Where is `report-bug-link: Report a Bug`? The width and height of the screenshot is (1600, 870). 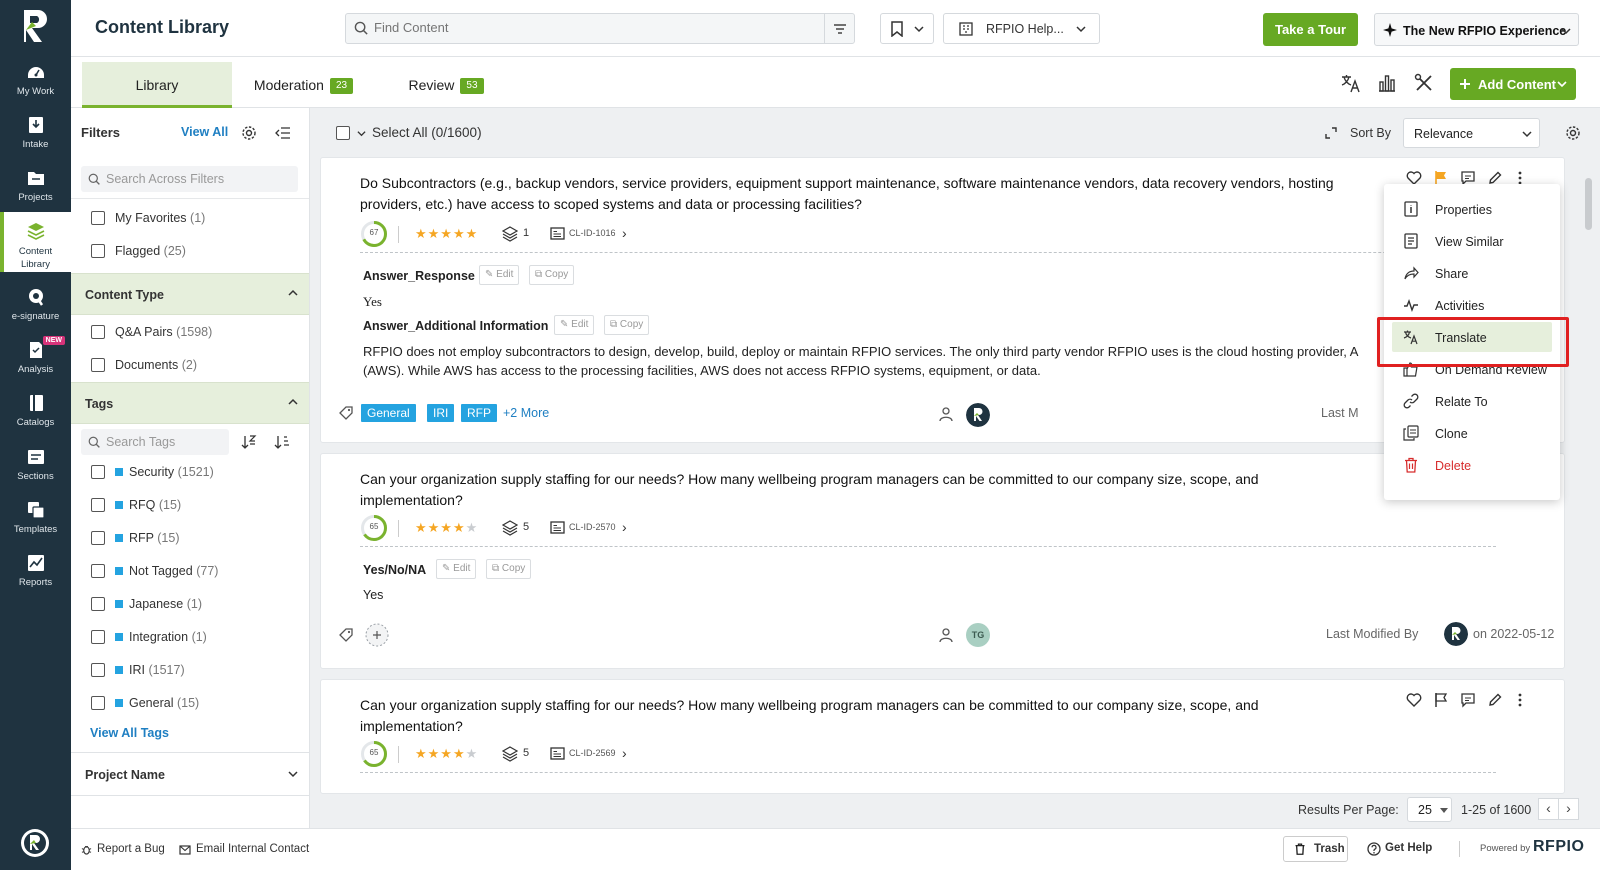
report-bug-link: Report a Bug is located at coordinates (131, 849).